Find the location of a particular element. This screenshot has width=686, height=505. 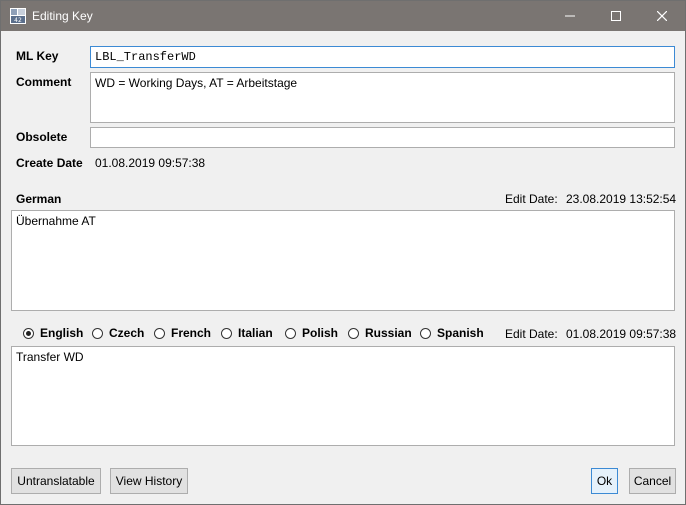

german-edit-date-label: Edit Date: is located at coordinates (531, 199).